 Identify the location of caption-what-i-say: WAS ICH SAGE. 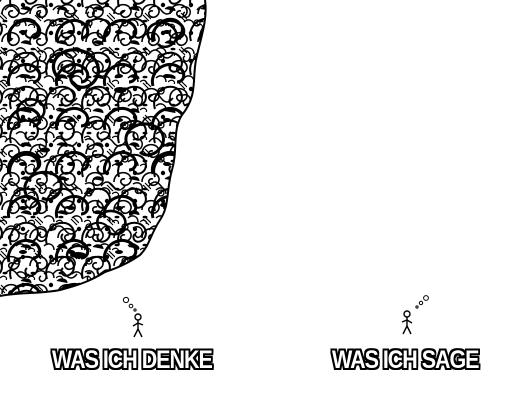
(406, 360).